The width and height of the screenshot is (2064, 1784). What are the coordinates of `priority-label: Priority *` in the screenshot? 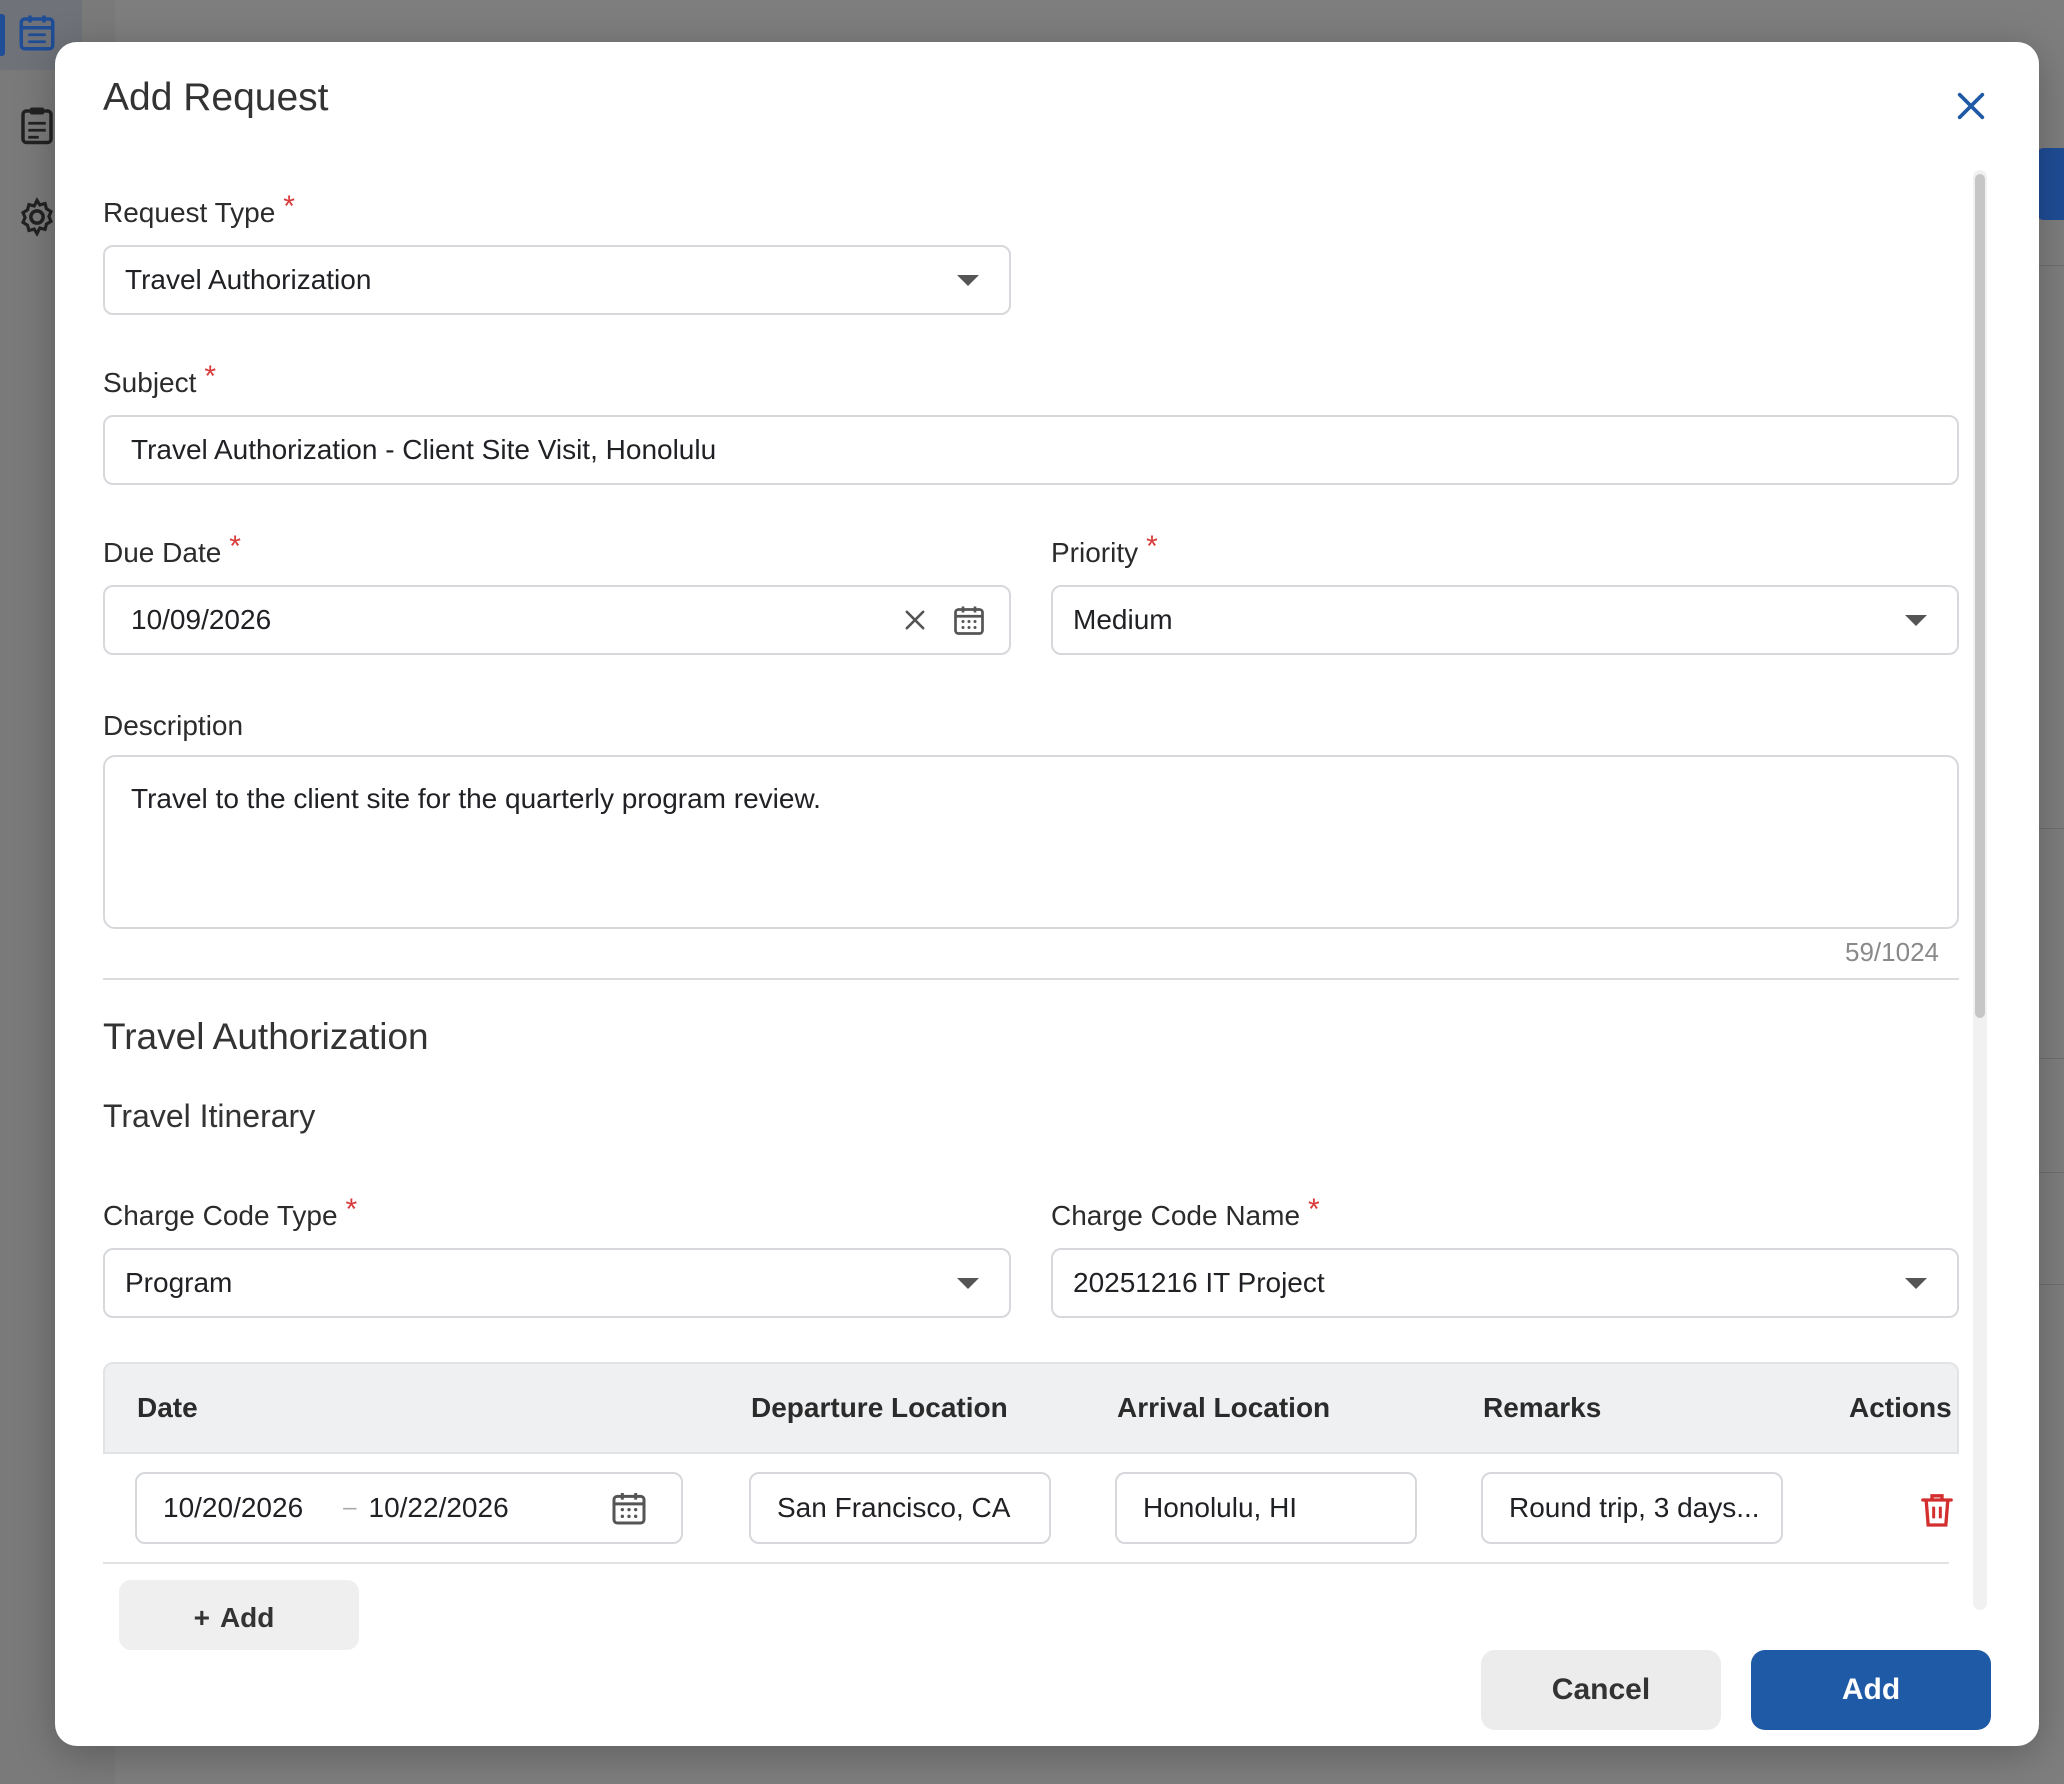 It's located at (1104, 549).